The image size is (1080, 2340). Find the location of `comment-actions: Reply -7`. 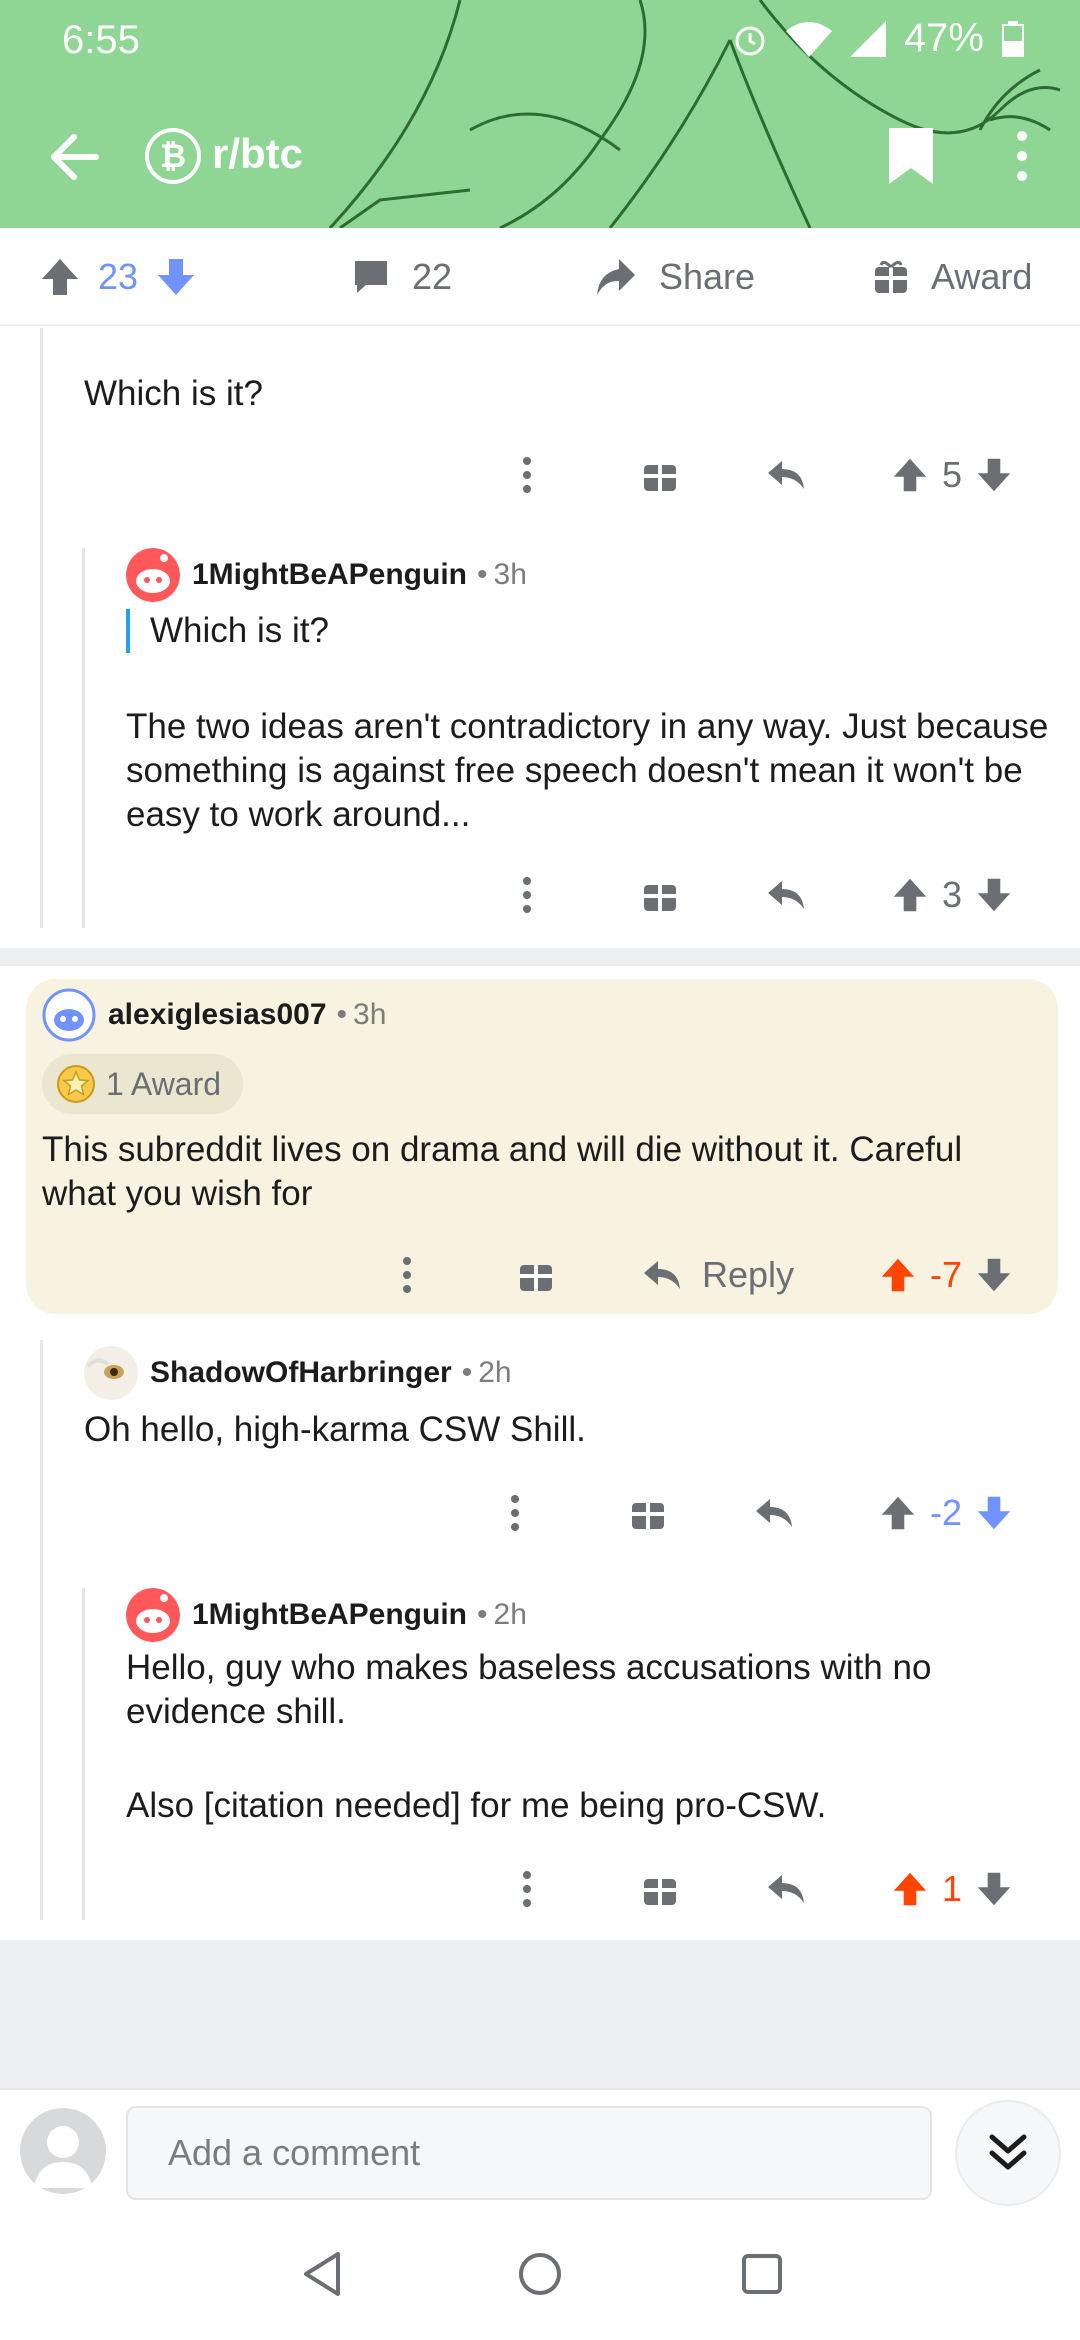

comment-actions: Reply -7 is located at coordinates (720, 1275).